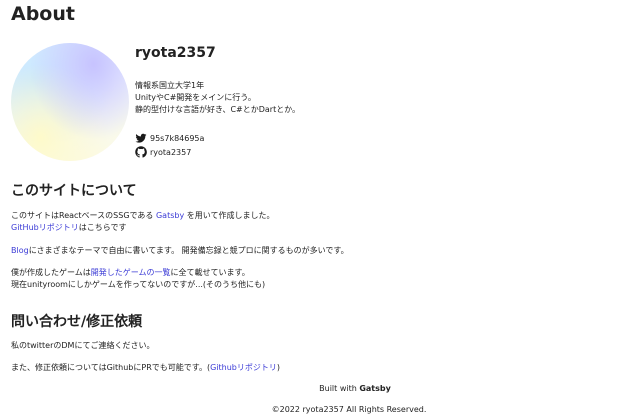 The height and width of the screenshot is (420, 630). What do you see at coordinates (170, 85) in the screenshot?
I see `bio-line: 情報系国立大学1年` at bounding box center [170, 85].